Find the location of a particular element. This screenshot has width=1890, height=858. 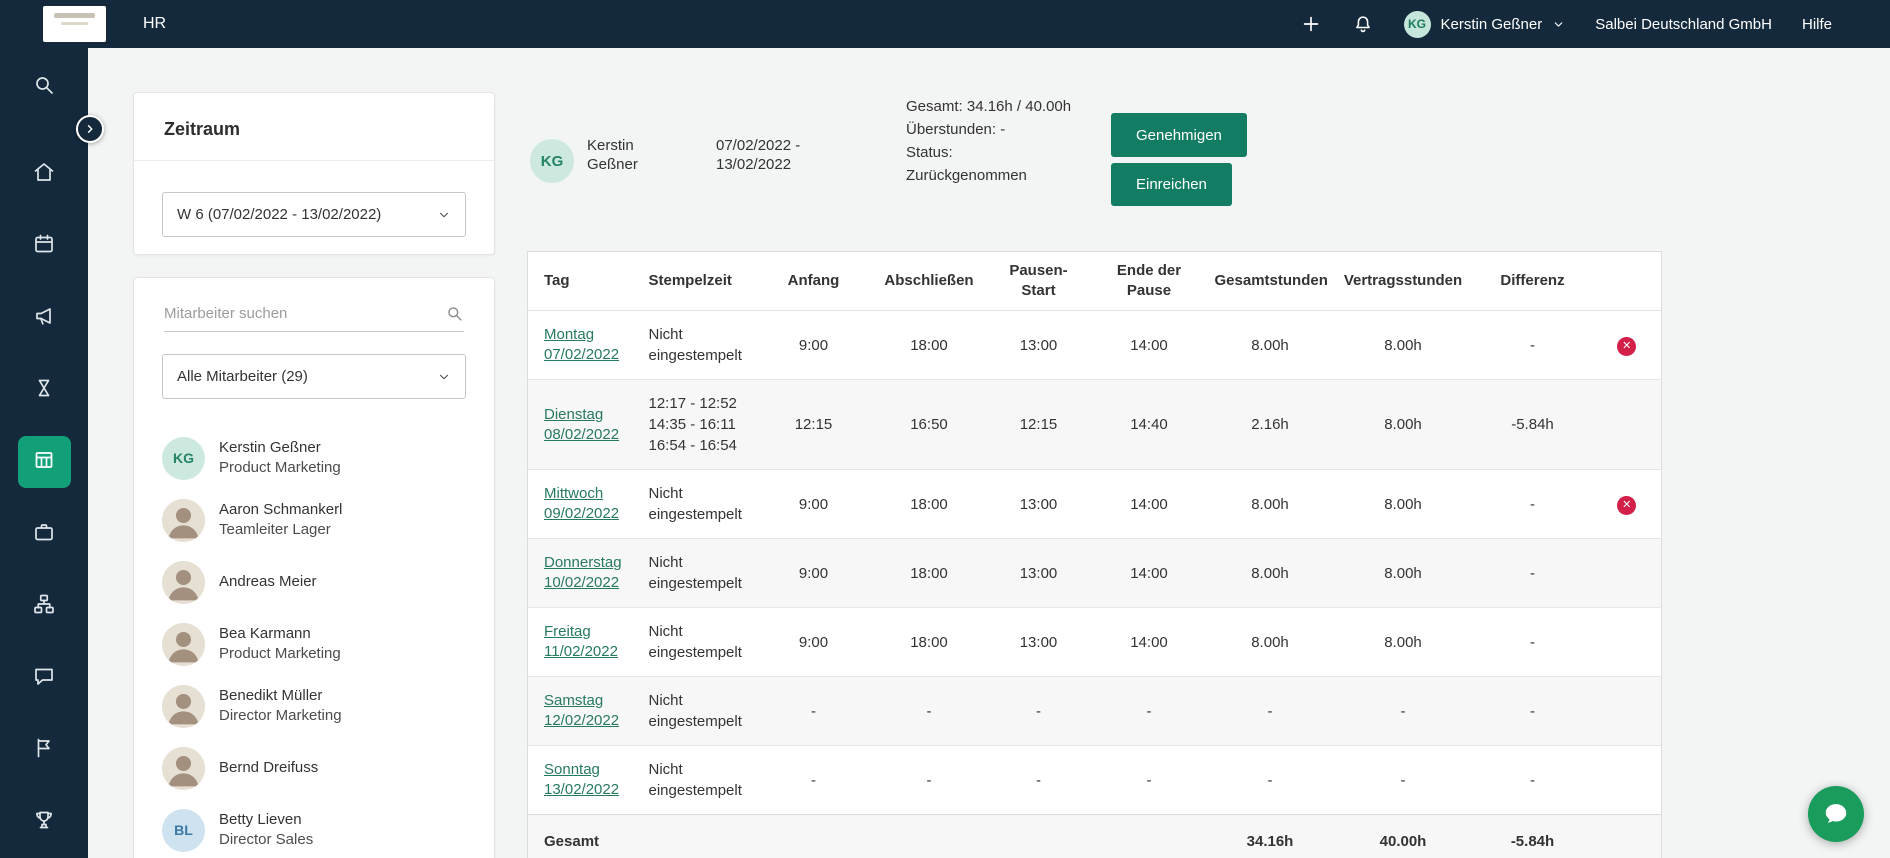

employee-name: Bernd Dreifuss is located at coordinates (269, 767).